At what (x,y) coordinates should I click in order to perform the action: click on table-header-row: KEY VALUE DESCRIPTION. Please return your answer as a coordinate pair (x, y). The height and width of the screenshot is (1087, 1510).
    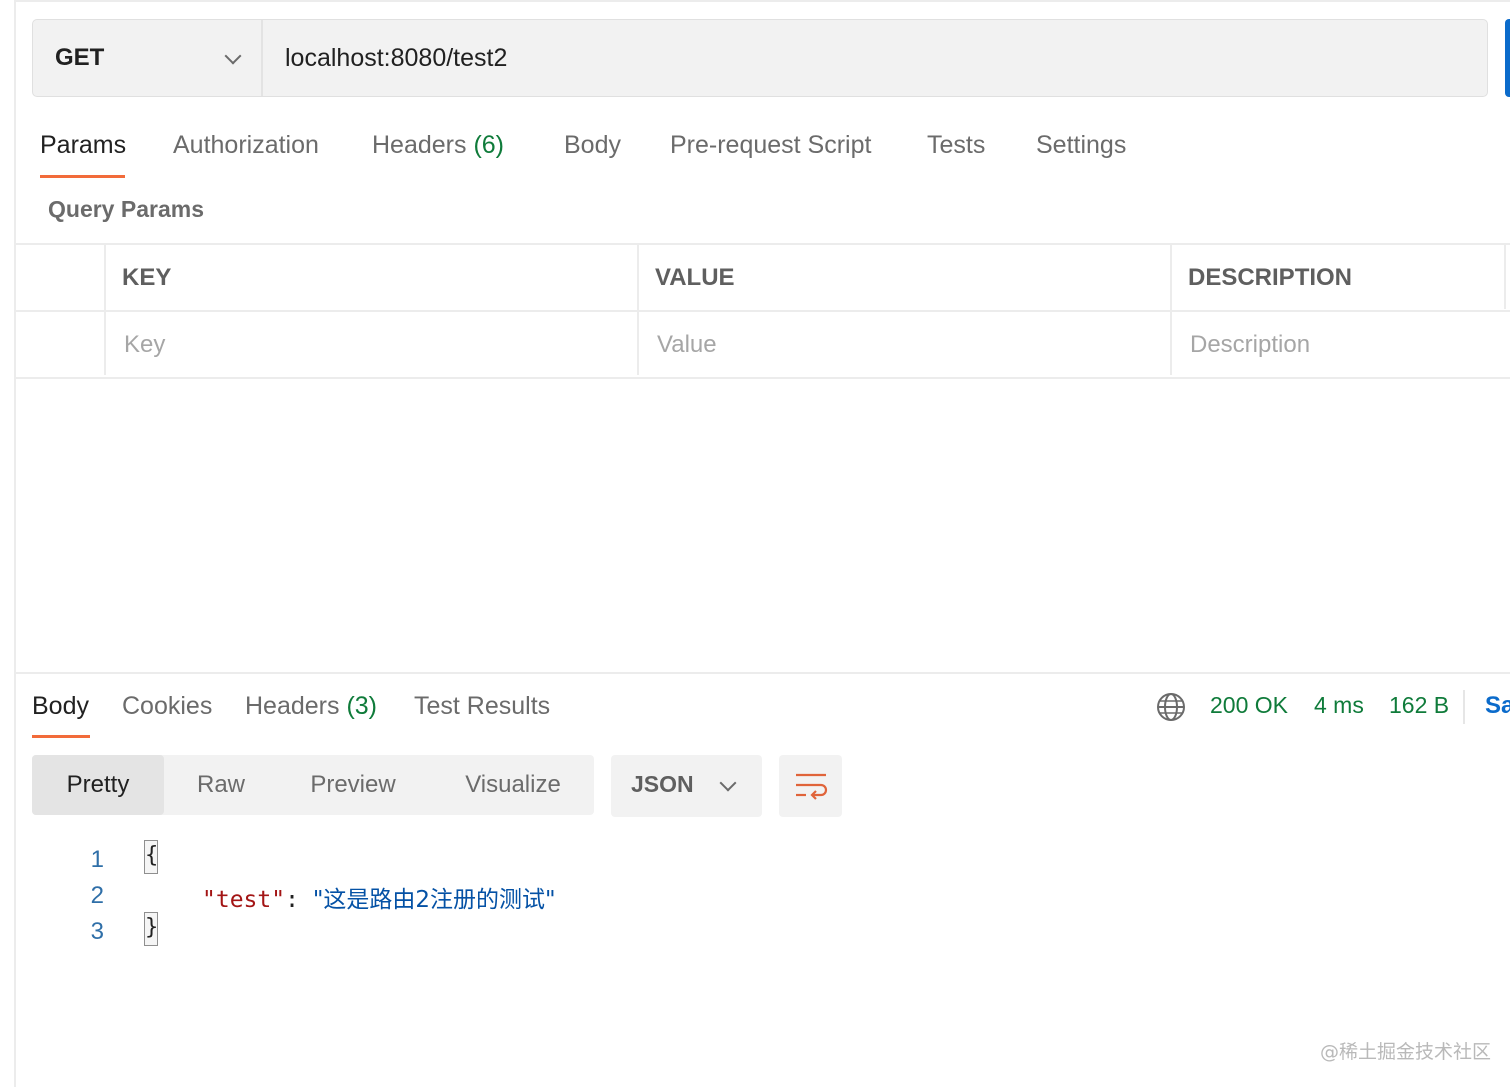
    Looking at the image, I should click on (763, 276).